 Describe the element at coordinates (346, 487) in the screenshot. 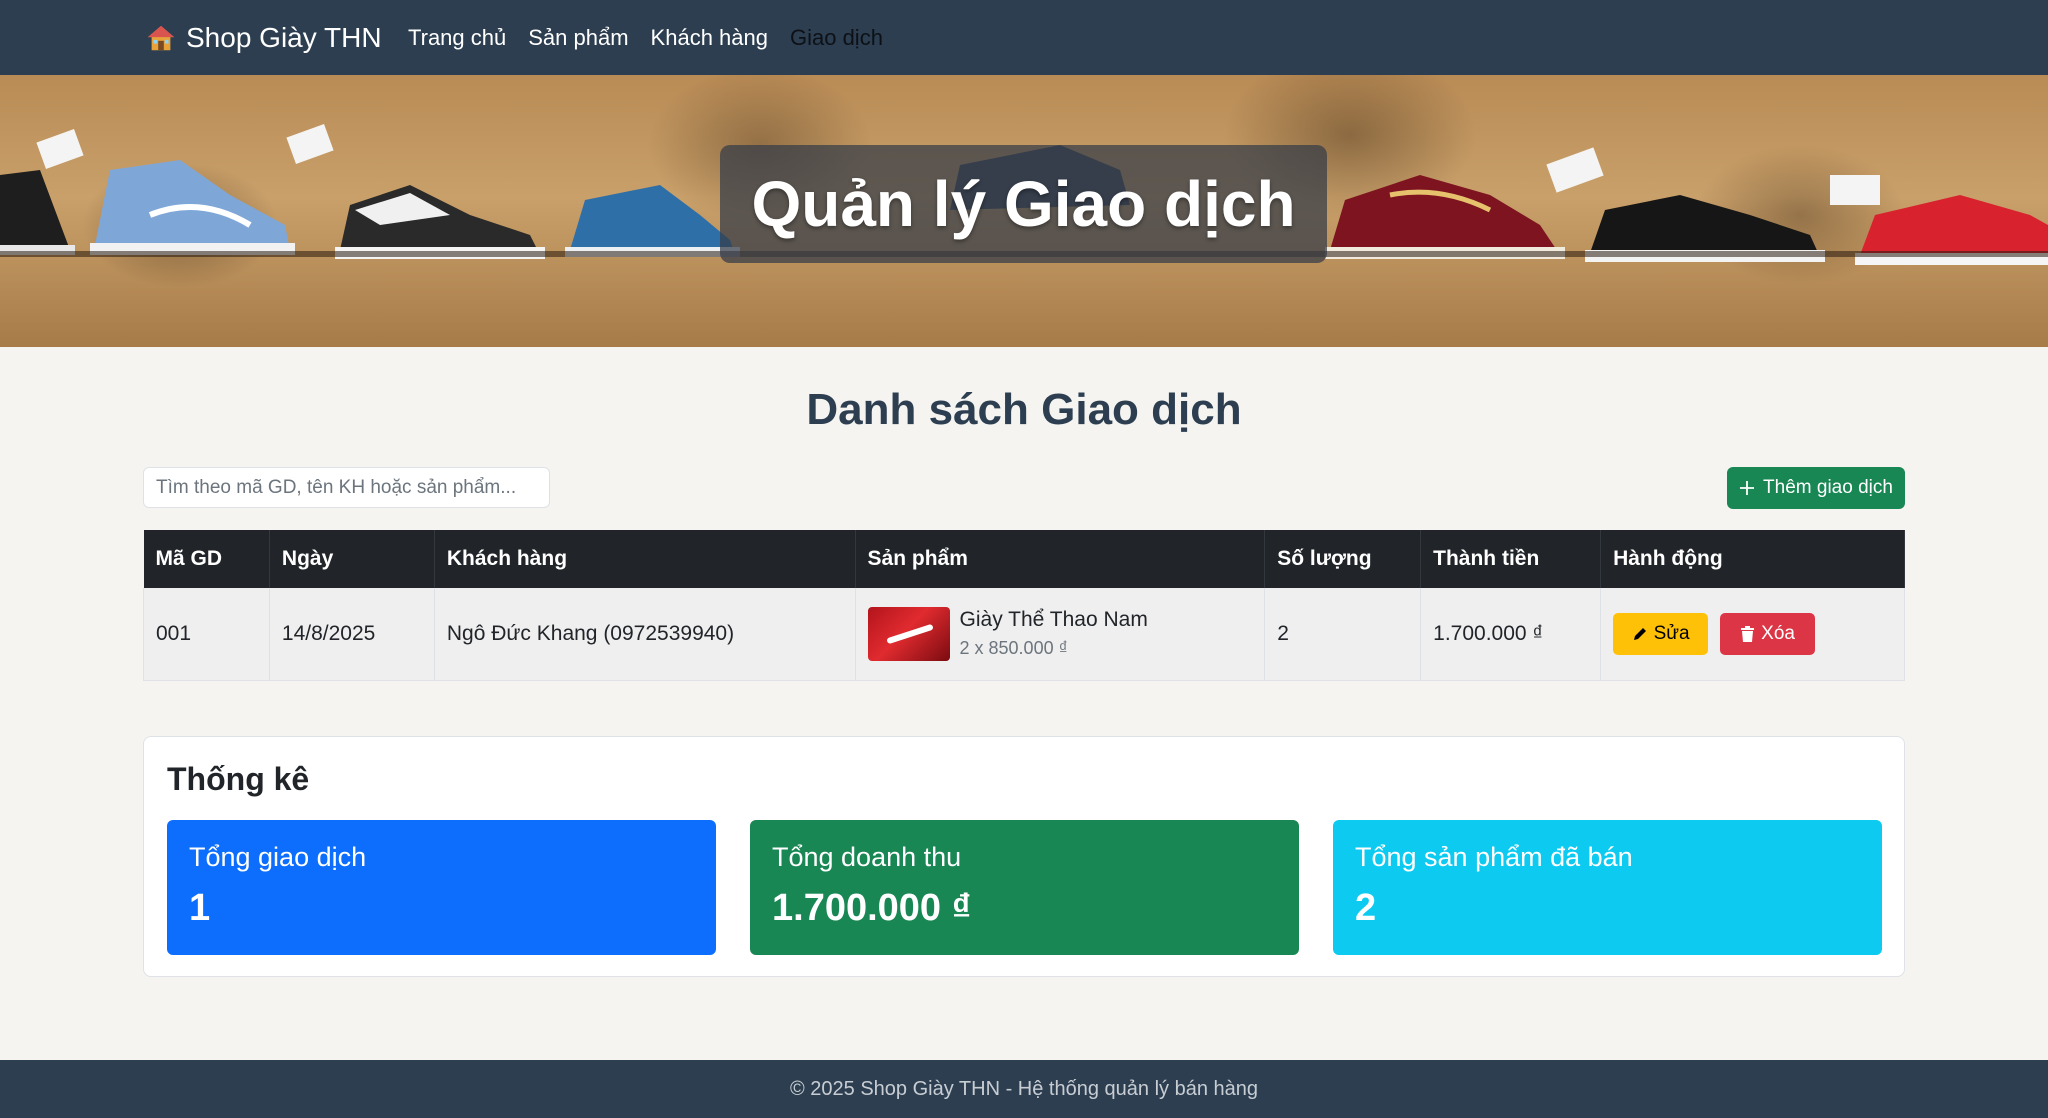

I see `search-input` at that location.